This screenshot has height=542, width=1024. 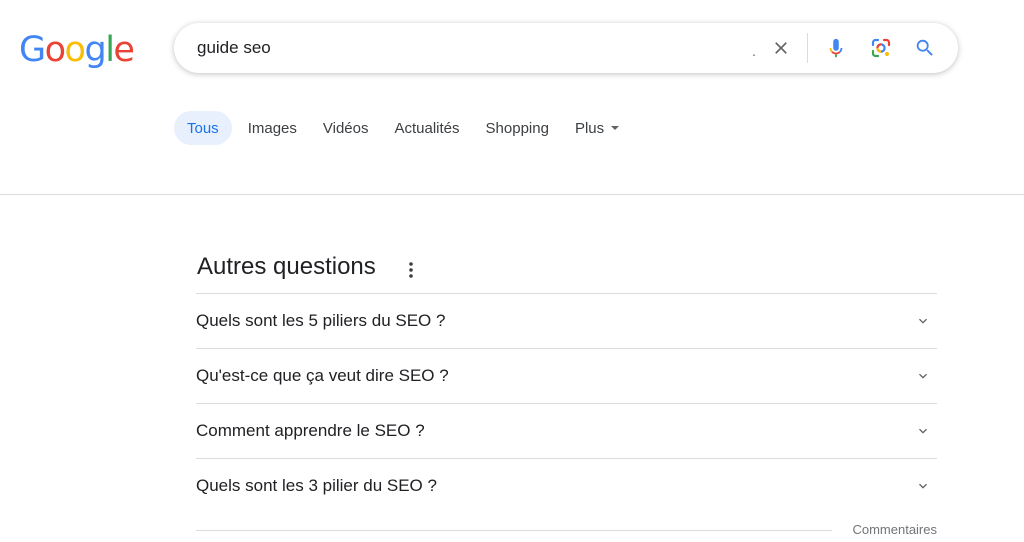 I want to click on related-questions-title: Autres questions, so click(x=286, y=266).